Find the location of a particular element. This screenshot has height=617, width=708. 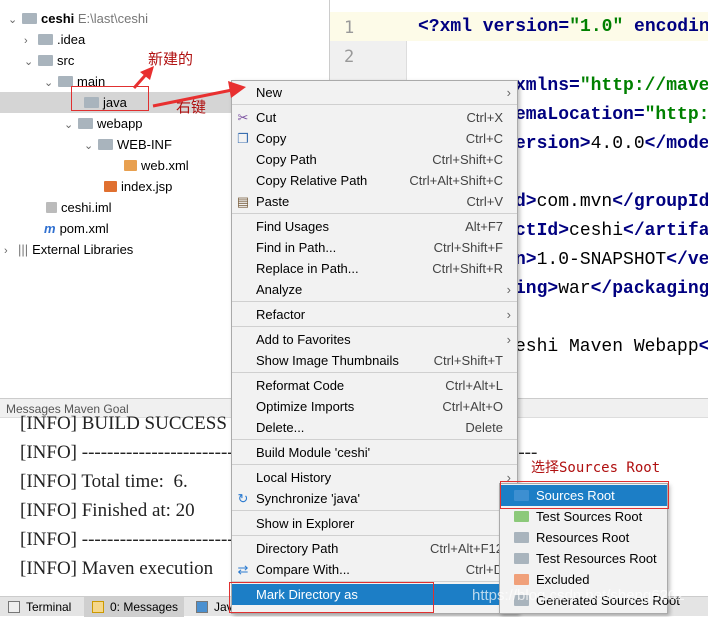

annotation-arrows is located at coordinates (189, 87).